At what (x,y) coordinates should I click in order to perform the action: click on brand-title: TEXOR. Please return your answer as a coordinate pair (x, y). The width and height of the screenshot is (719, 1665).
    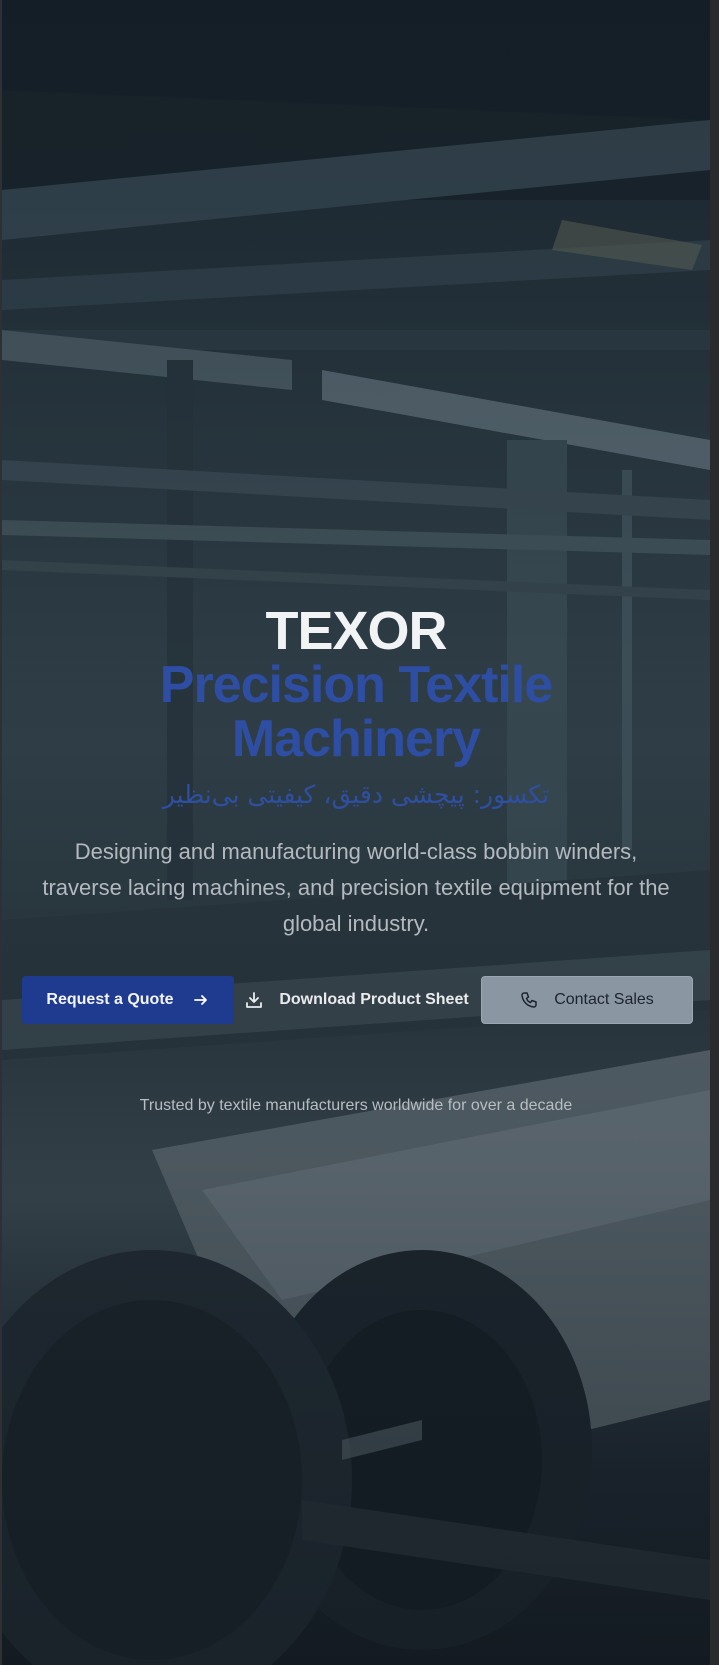
    Looking at the image, I should click on (356, 631).